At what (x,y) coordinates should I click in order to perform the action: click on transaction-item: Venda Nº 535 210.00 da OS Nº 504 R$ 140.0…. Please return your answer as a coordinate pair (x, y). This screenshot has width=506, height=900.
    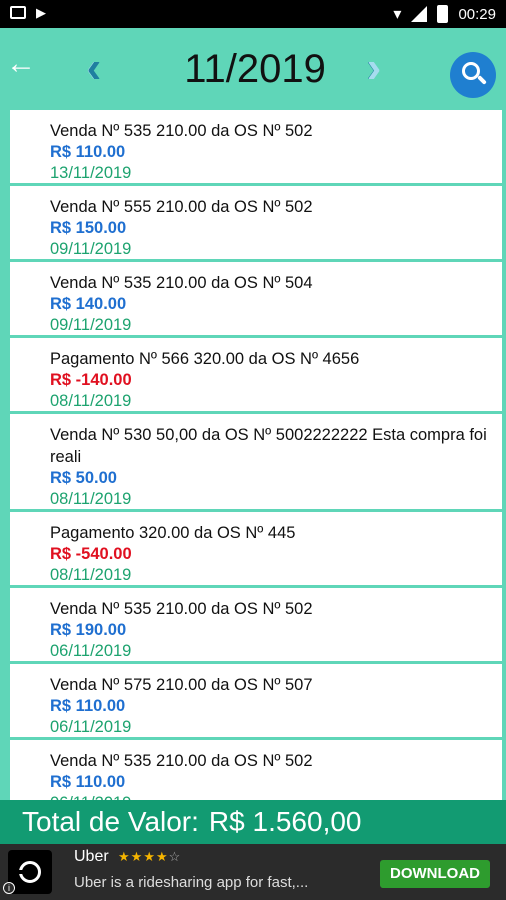
    Looking at the image, I should click on (256, 298).